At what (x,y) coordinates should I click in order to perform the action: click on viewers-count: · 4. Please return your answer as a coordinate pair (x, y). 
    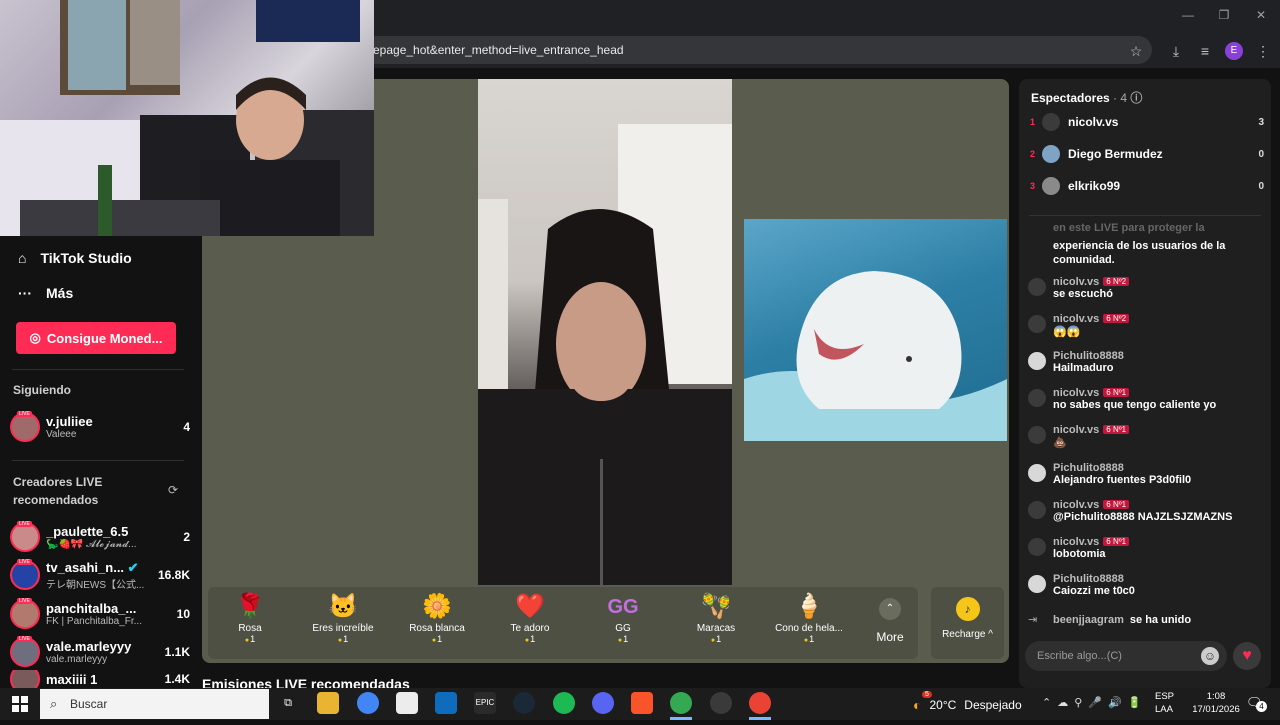
    Looking at the image, I should click on (1120, 98).